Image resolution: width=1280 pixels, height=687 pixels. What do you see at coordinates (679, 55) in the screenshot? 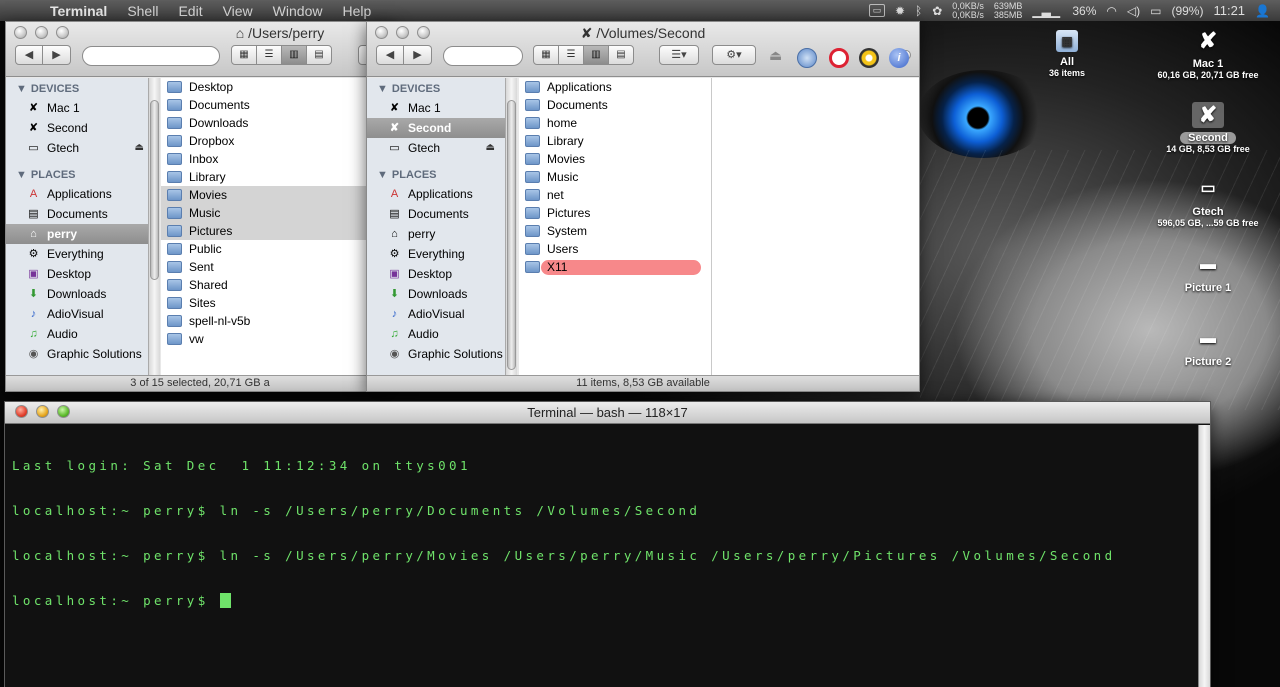
I see `arrange-button: ☰▾` at bounding box center [679, 55].